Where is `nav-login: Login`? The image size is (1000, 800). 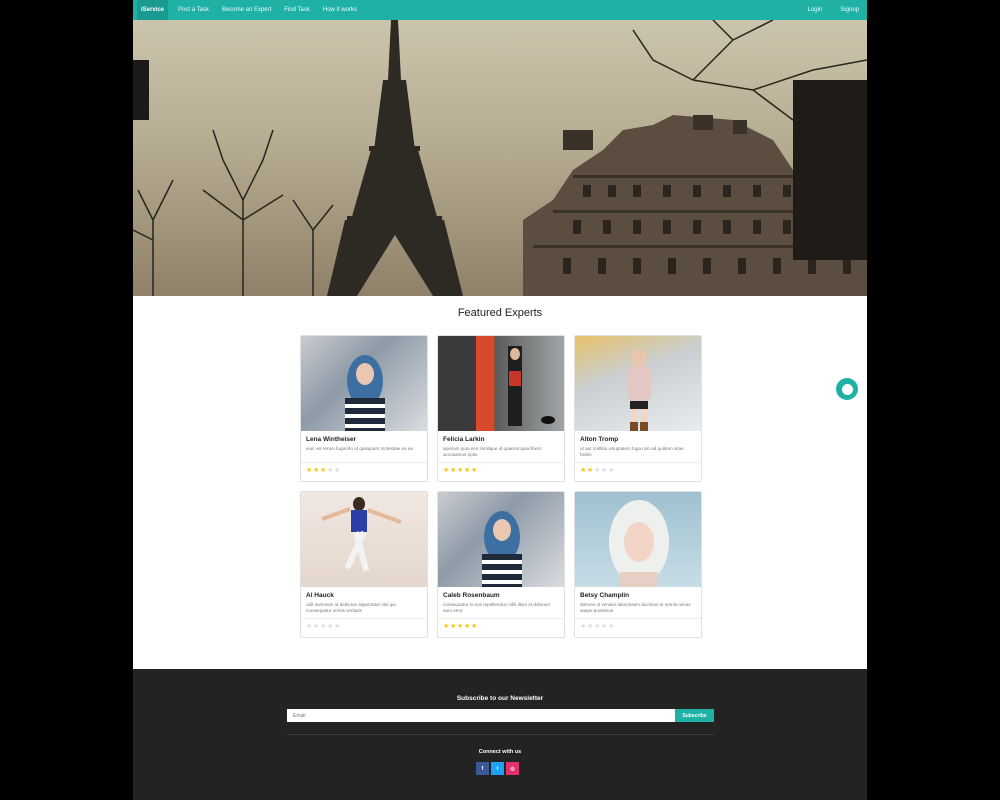 nav-login: Login is located at coordinates (815, 10).